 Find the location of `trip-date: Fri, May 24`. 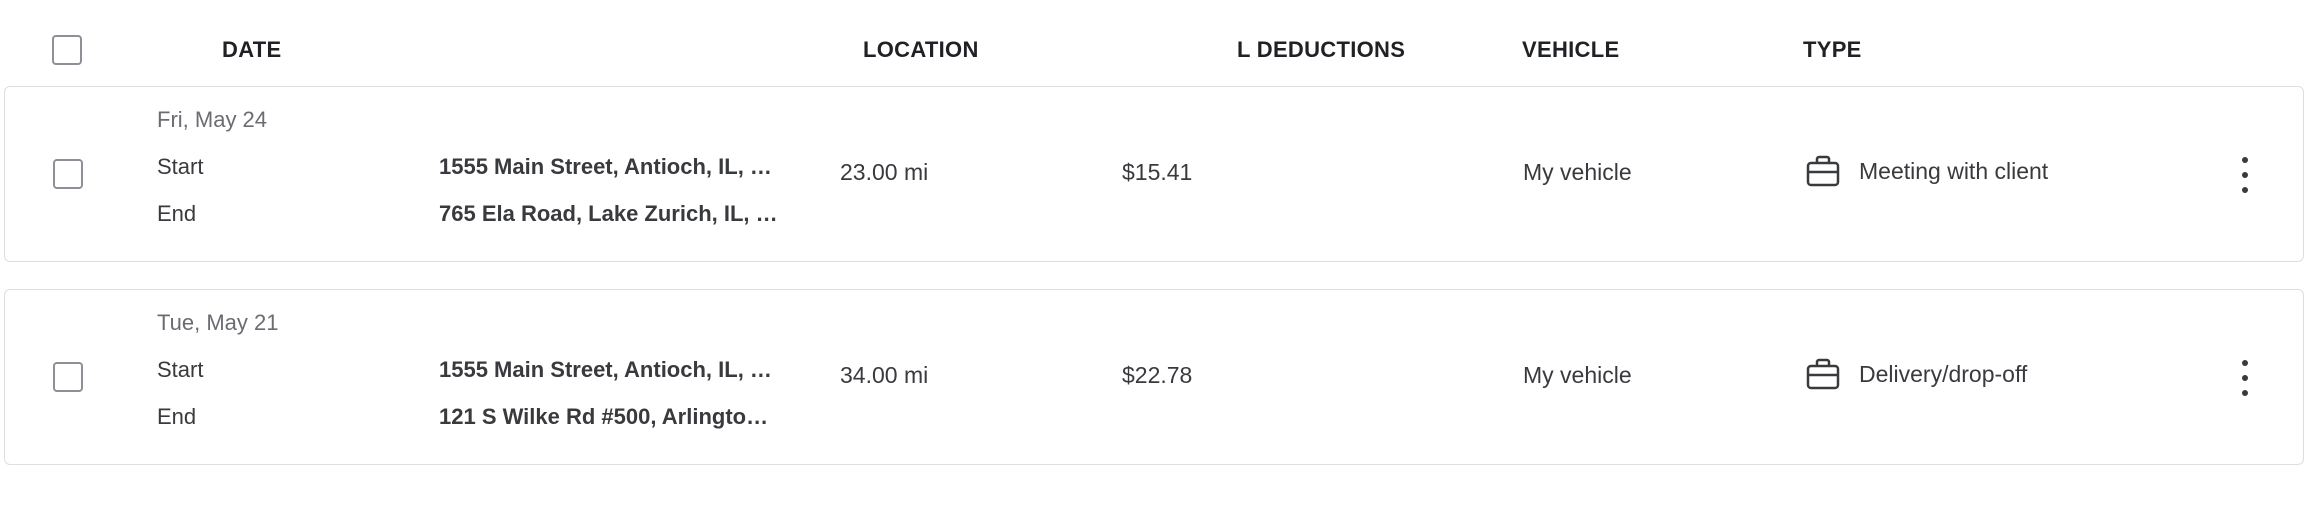

trip-date: Fri, May 24 is located at coordinates (212, 119).